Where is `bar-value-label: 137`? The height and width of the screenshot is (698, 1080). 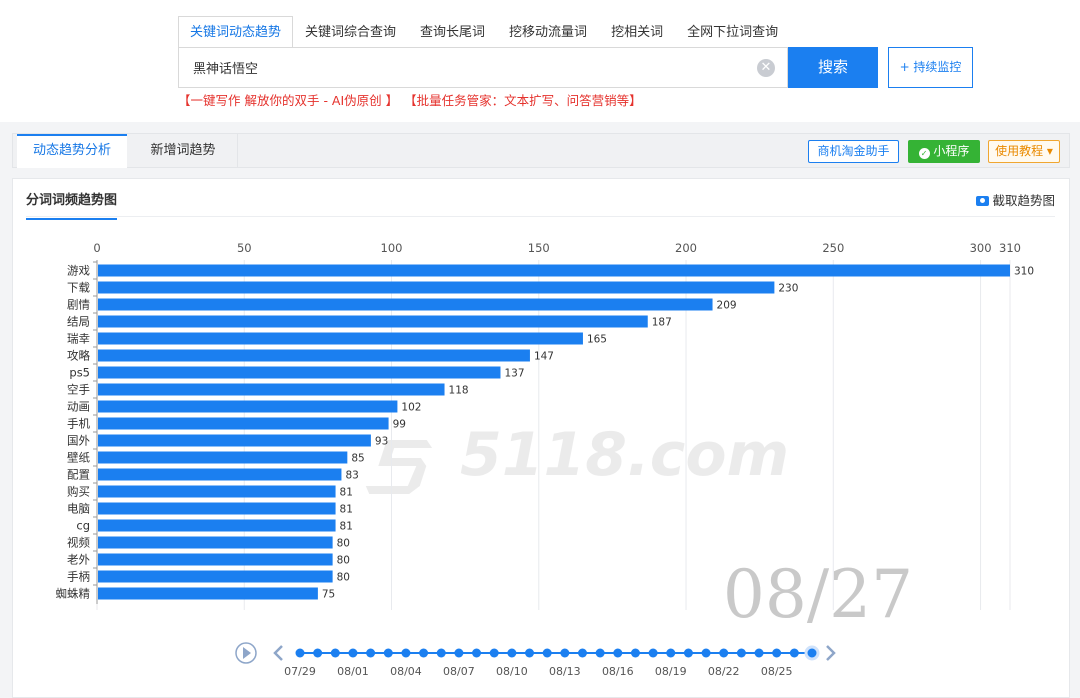
bar-value-label: 137 is located at coordinates (514, 374).